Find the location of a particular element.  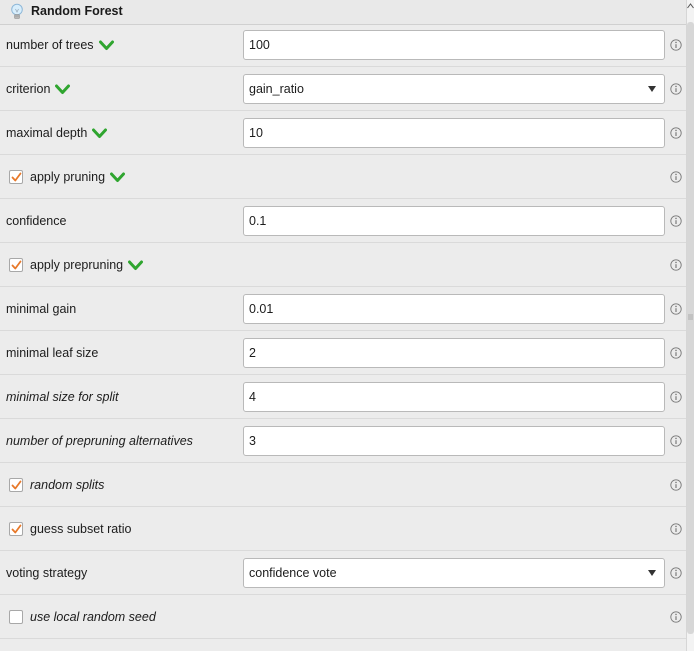

minimal-size-for-split-value: 4 is located at coordinates (252, 397).